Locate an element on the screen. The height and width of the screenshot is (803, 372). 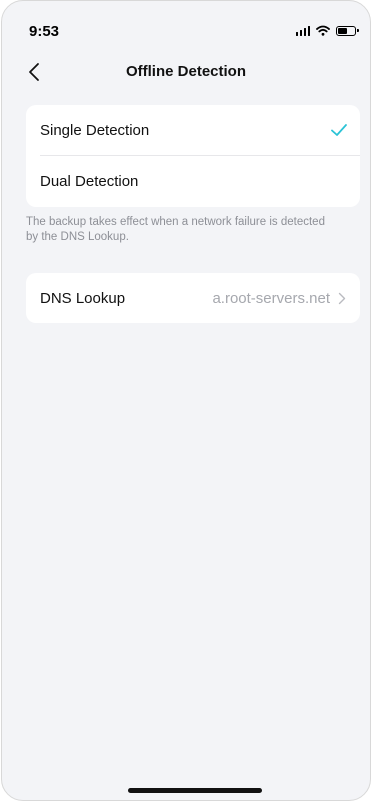
nav-bar: Offline Detection is located at coordinates (186, 72).